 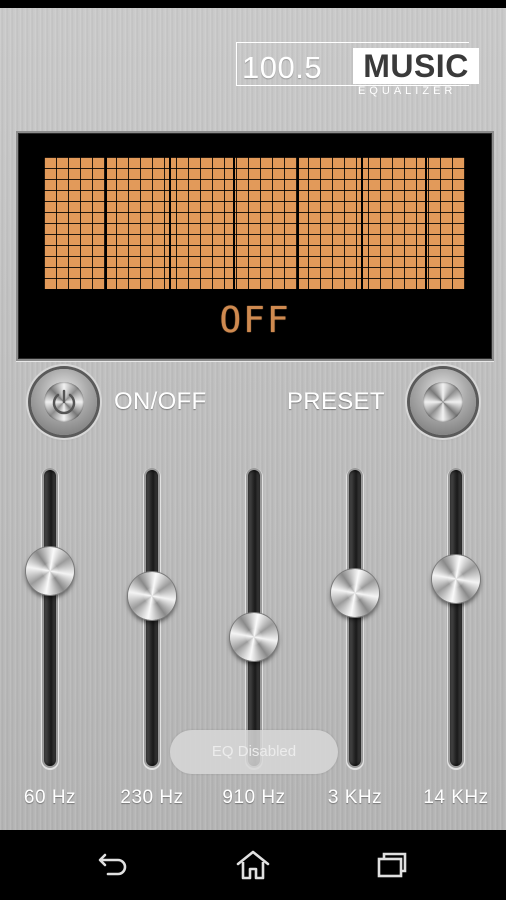 I want to click on onoff-label: ON/OFF, so click(x=160, y=401).